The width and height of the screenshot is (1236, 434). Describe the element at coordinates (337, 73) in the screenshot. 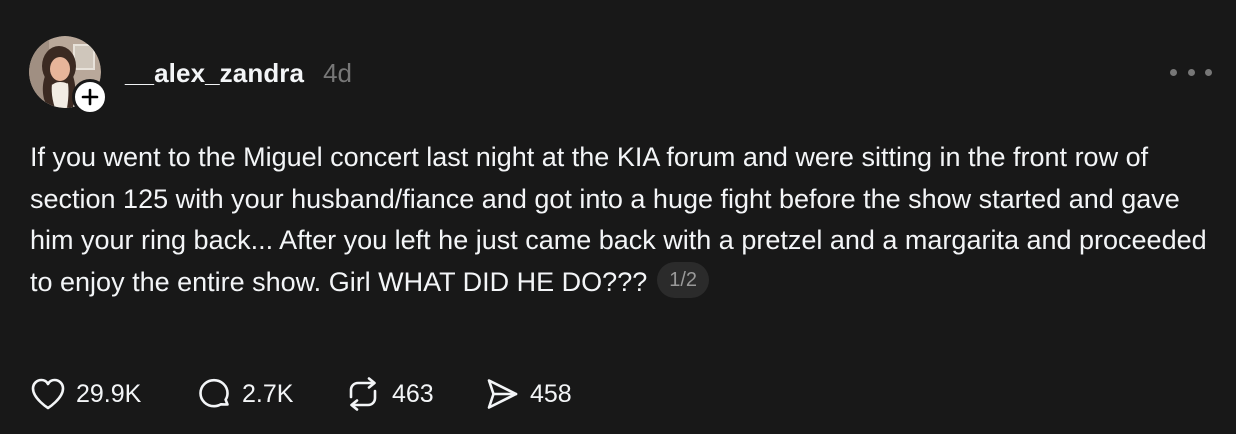

I see `post-timestamp: 4d` at that location.